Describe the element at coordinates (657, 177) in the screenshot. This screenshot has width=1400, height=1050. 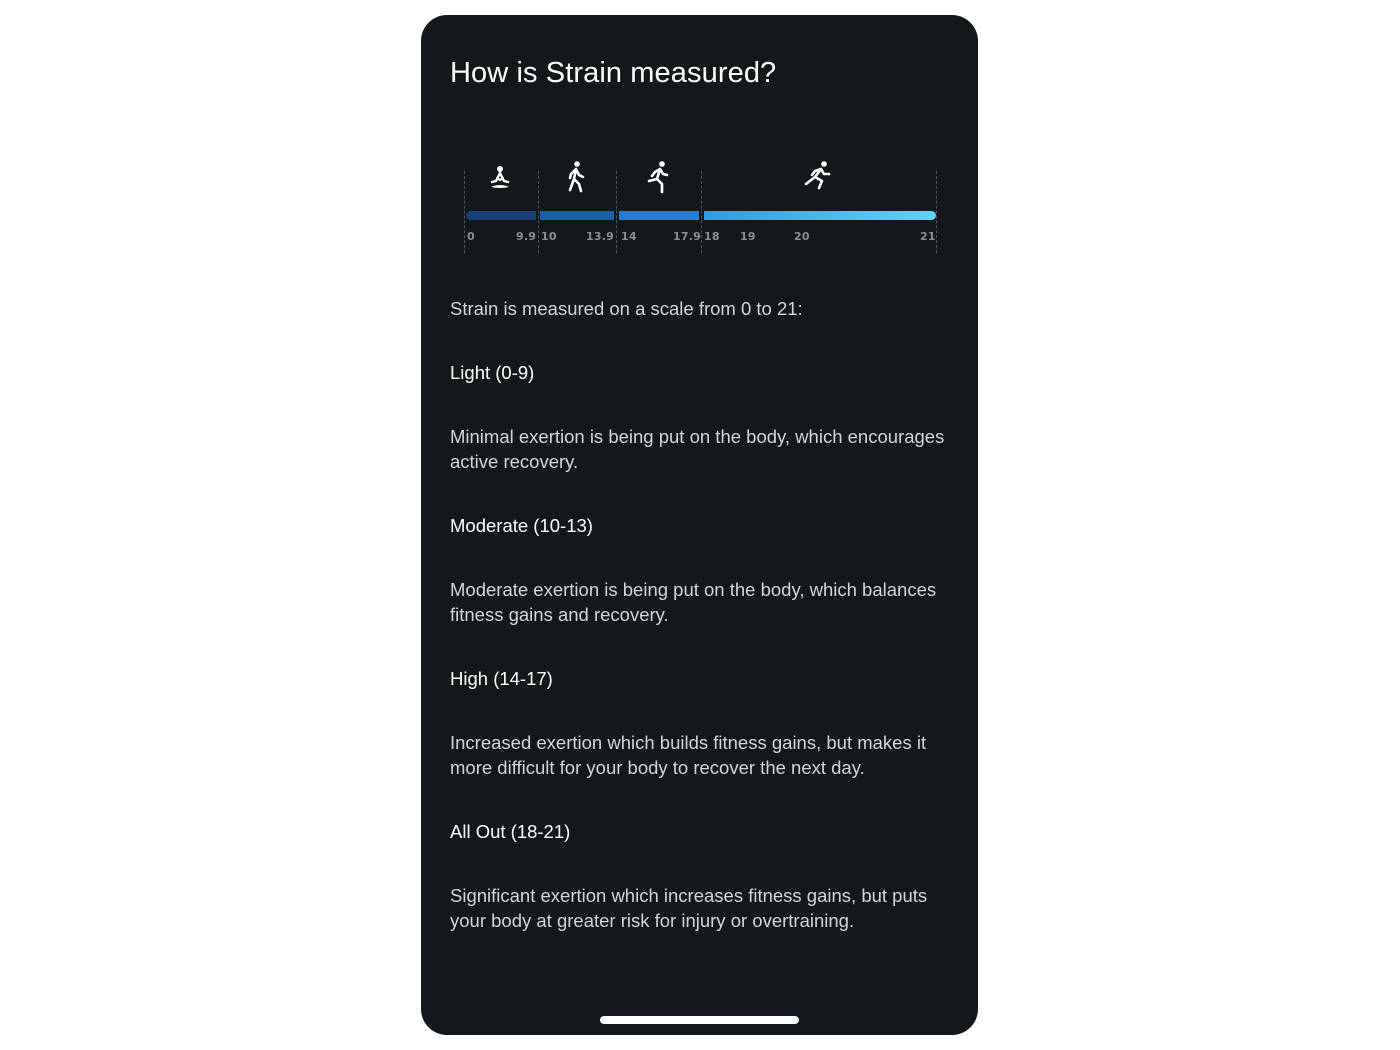
I see `running-icon` at that location.